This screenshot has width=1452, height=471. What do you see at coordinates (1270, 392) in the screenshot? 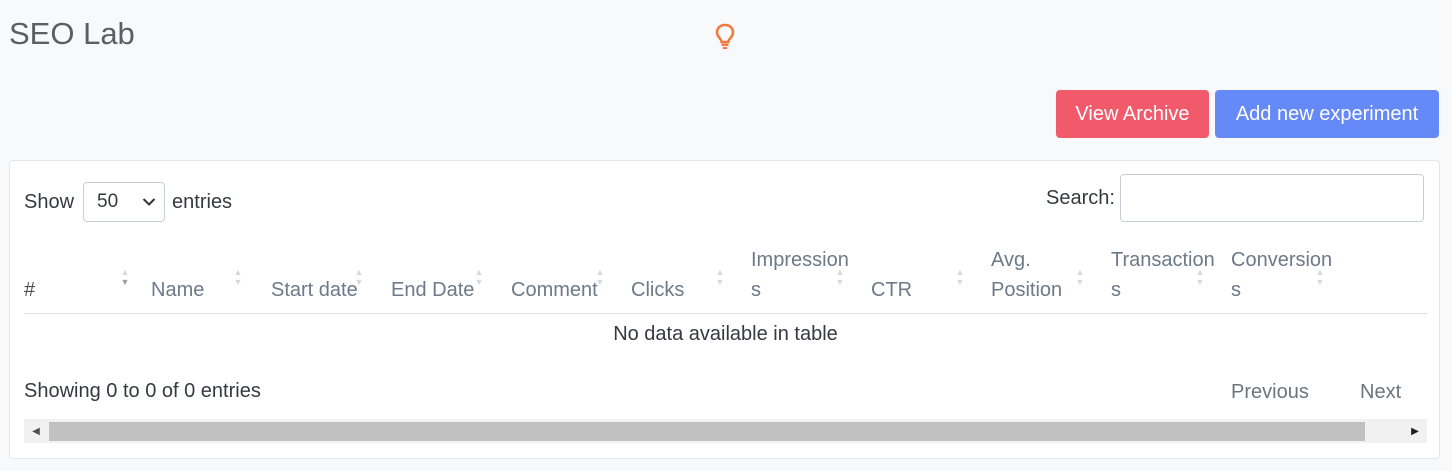
I see `pagination-previous: Previous` at bounding box center [1270, 392].